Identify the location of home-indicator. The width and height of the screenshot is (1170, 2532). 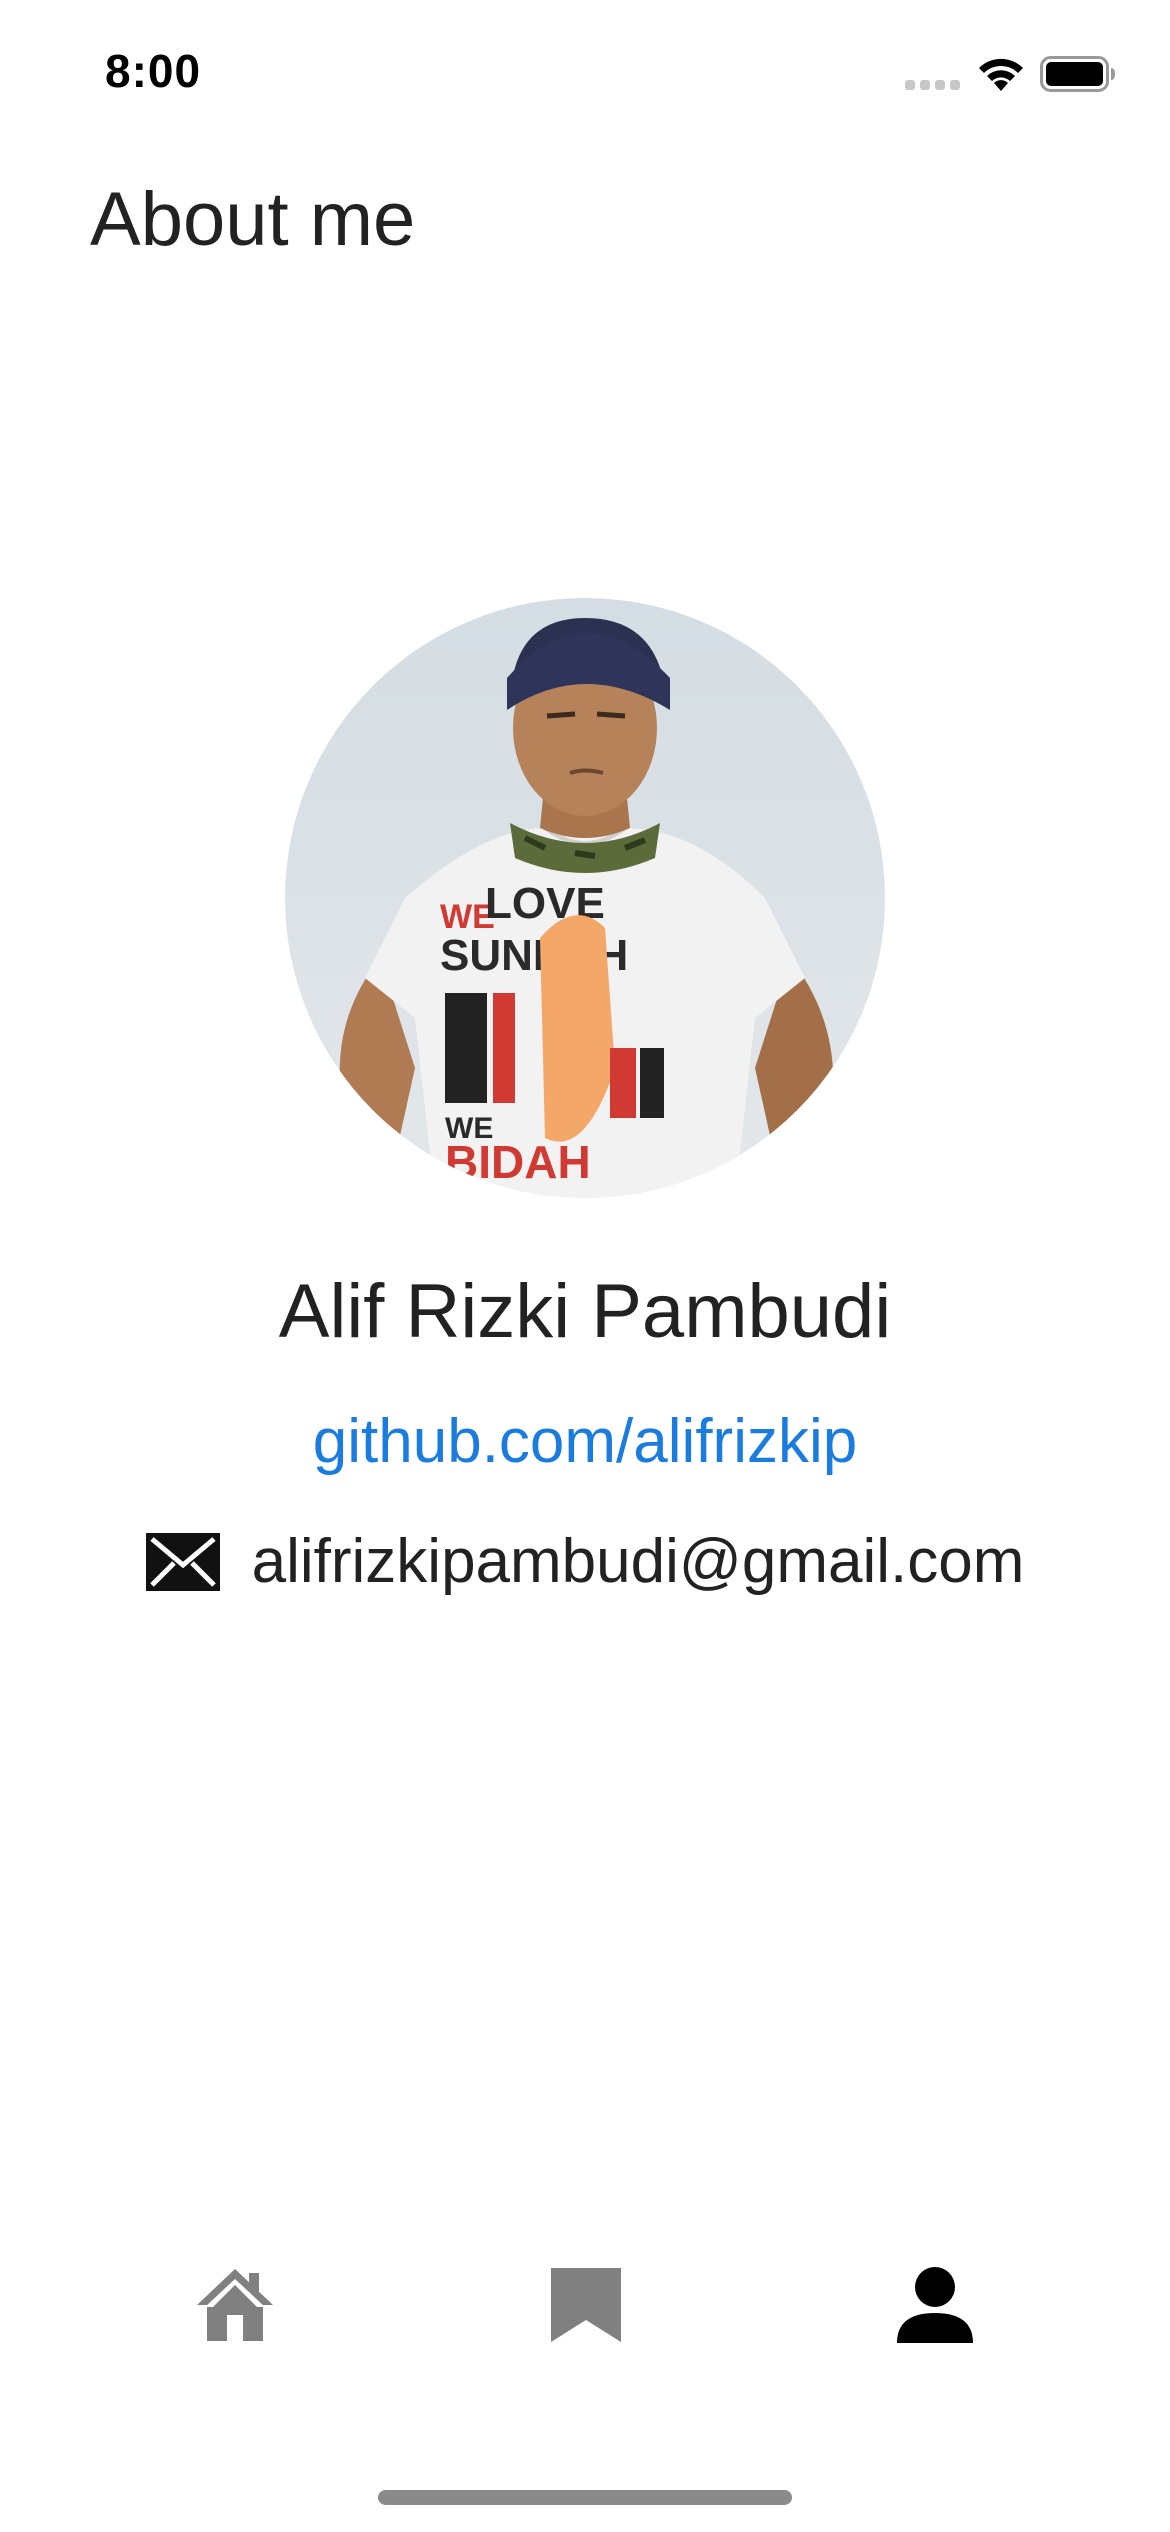
(585, 2497).